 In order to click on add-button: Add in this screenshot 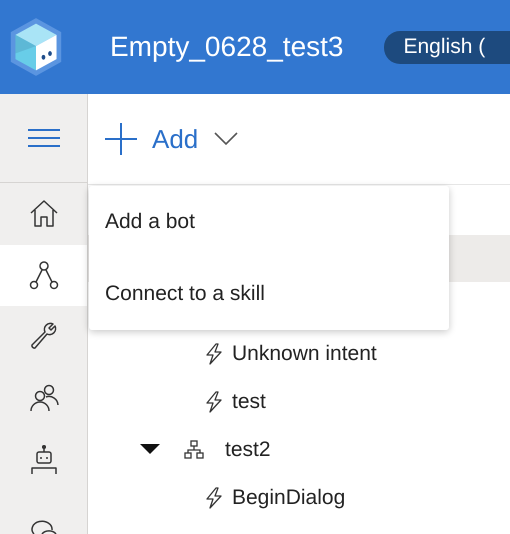, I will do `click(171, 139)`.